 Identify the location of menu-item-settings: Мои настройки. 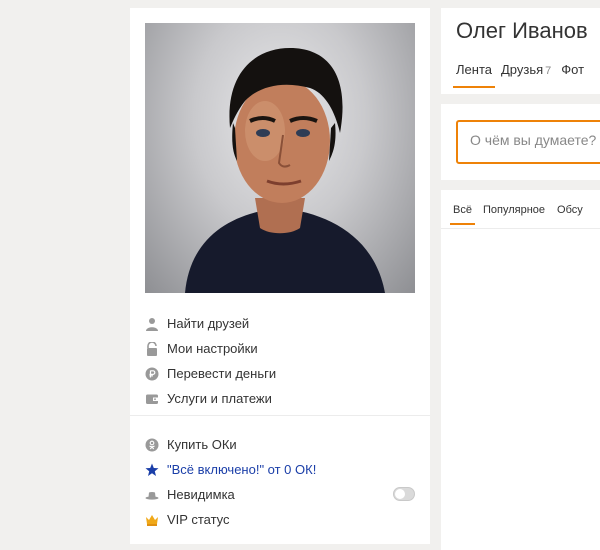
(287, 348).